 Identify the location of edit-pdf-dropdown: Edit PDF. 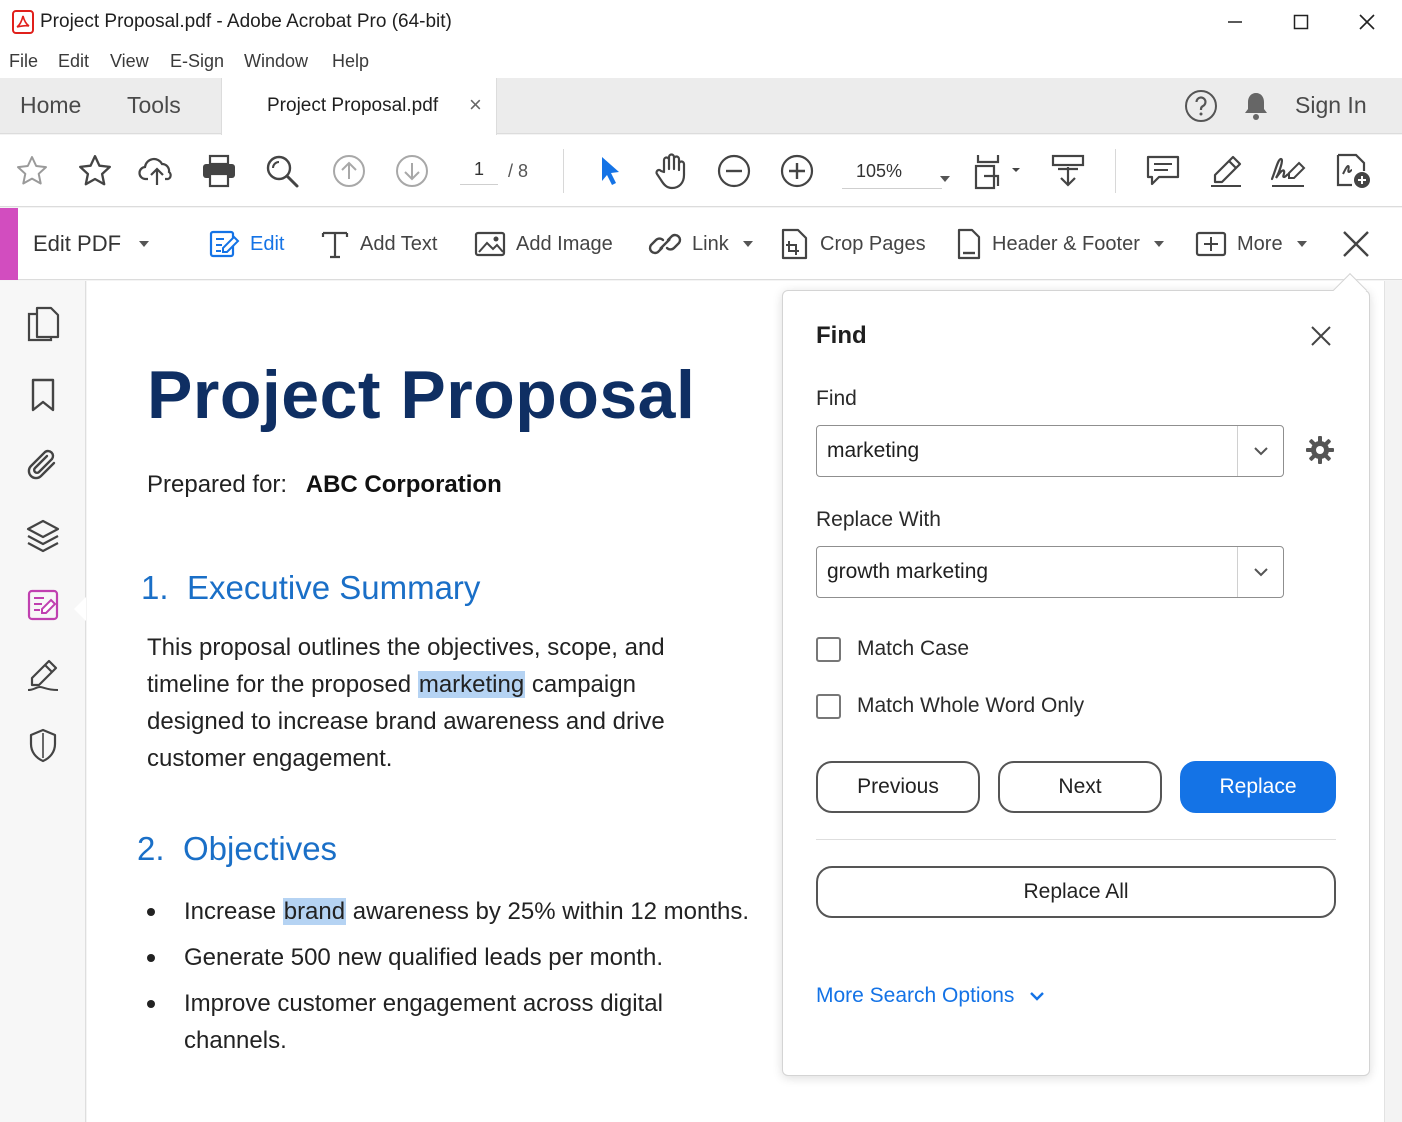
(91, 244).